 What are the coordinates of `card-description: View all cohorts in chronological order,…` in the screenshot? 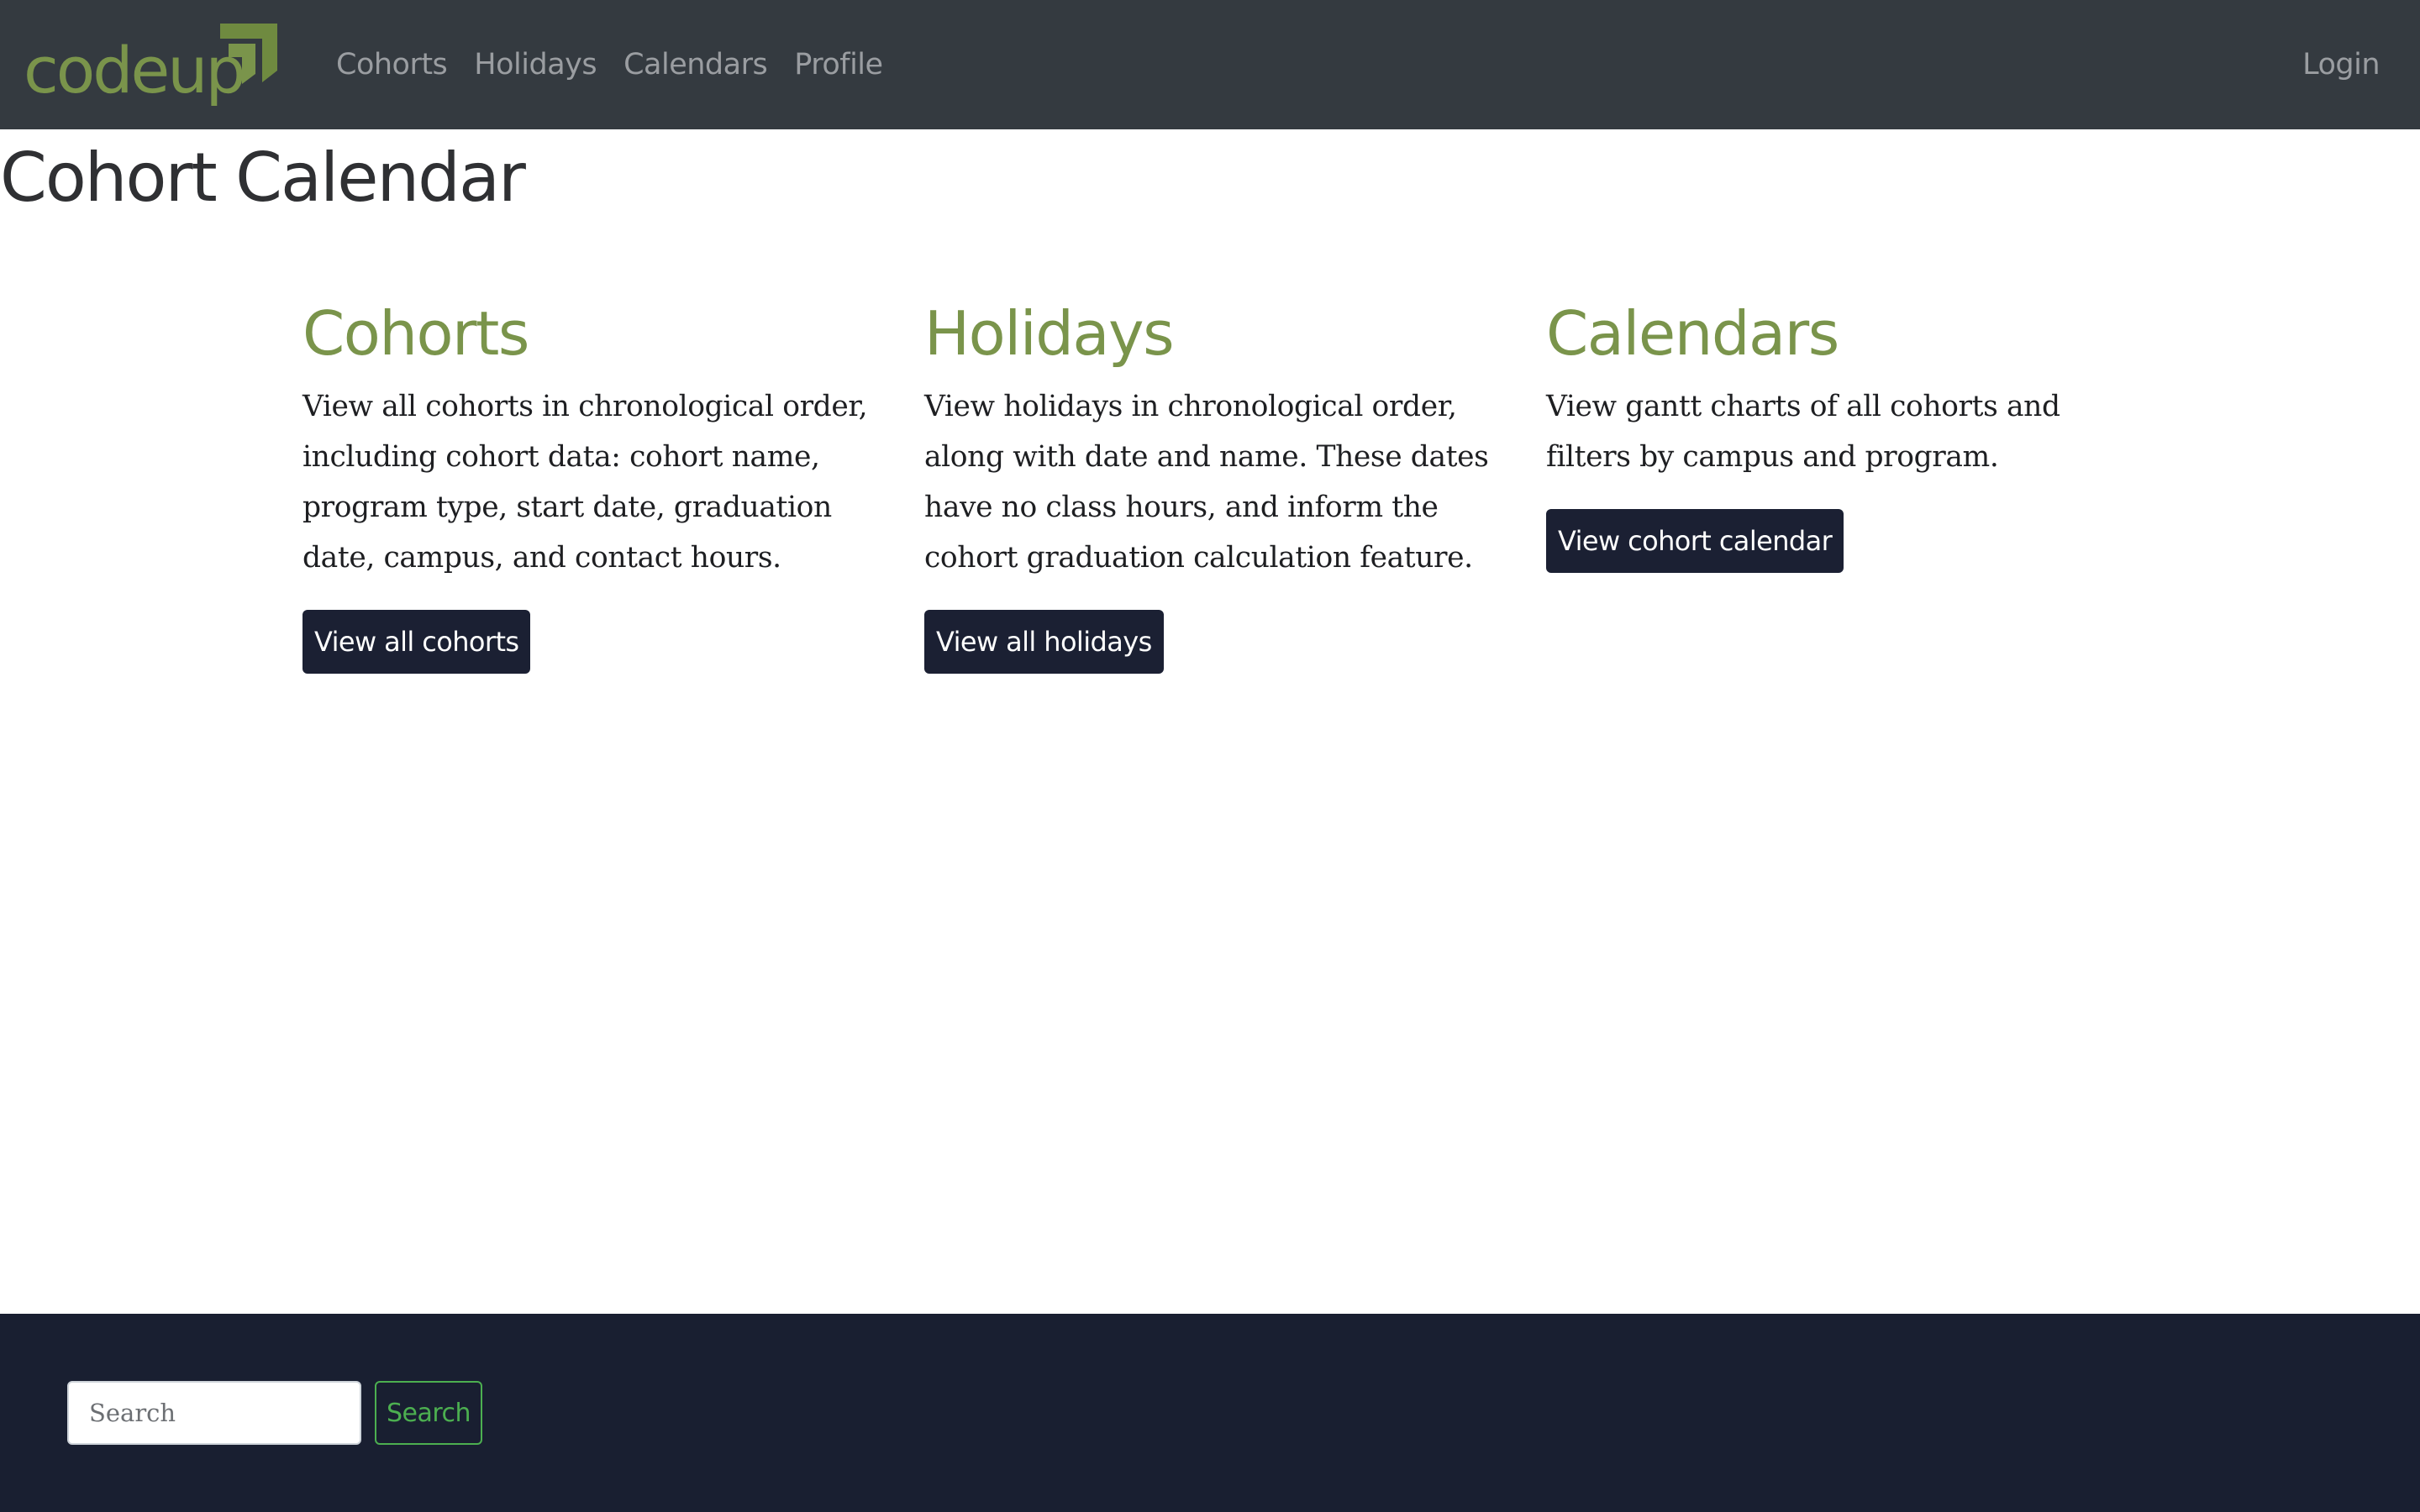 It's located at (585, 482).